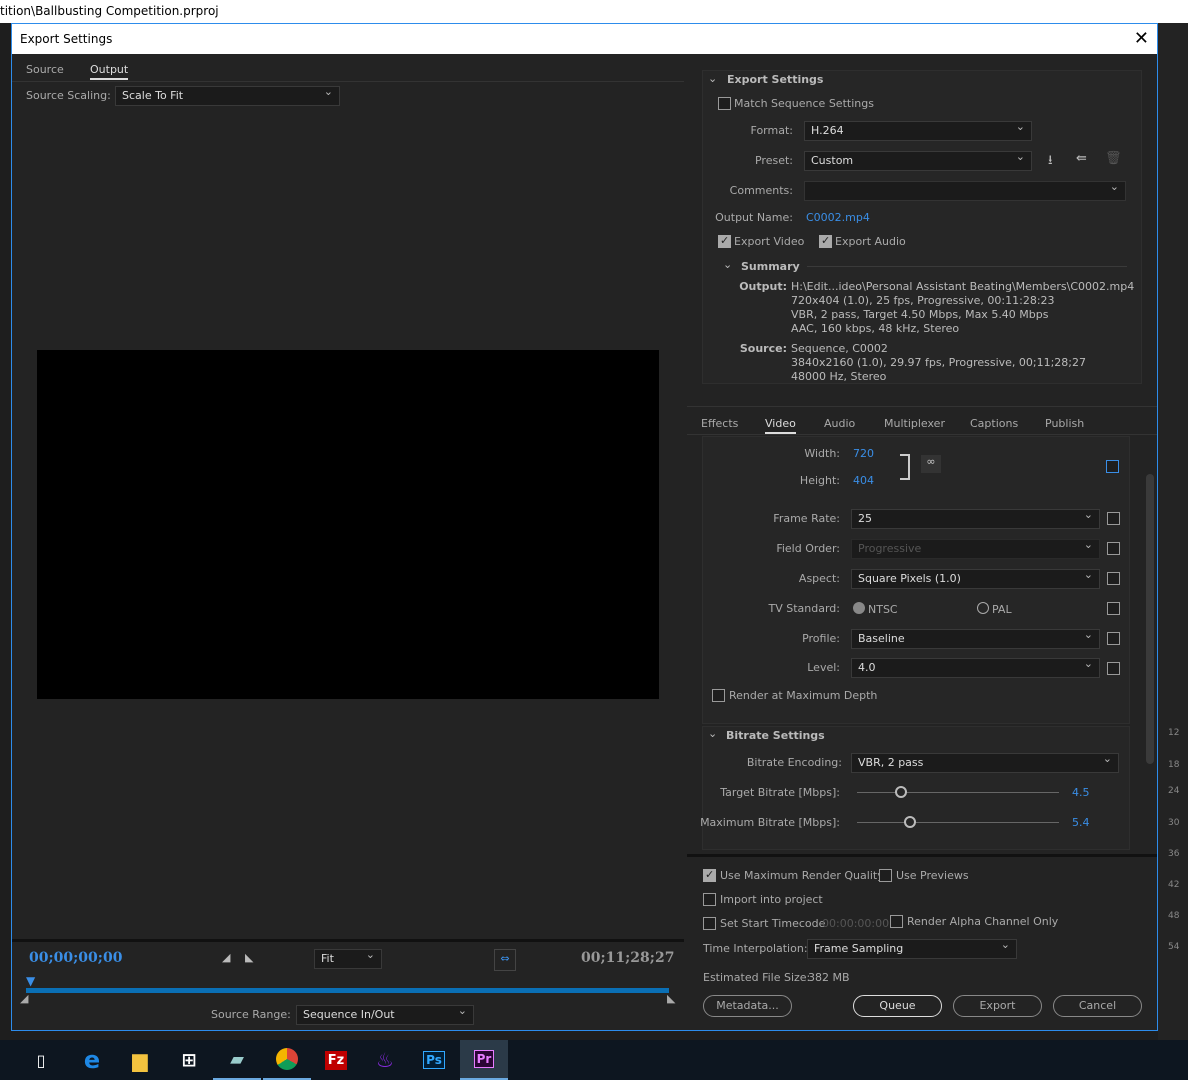 This screenshot has height=1080, width=1188. Describe the element at coordinates (838, 217) in the screenshot. I see `output-name-link: C0002.mp4` at that location.